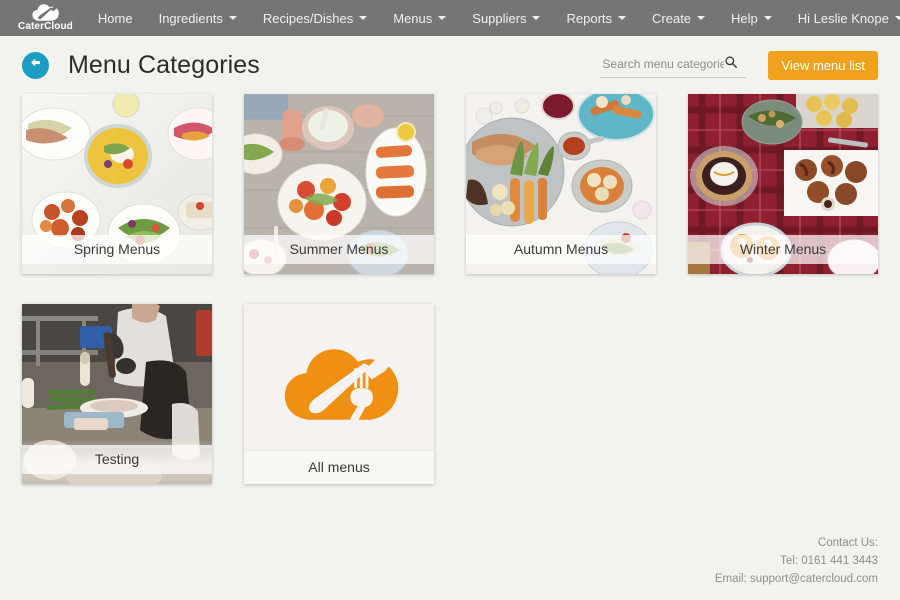 The height and width of the screenshot is (600, 900). What do you see at coordinates (117, 394) in the screenshot?
I see `category-card-testing: Testing` at bounding box center [117, 394].